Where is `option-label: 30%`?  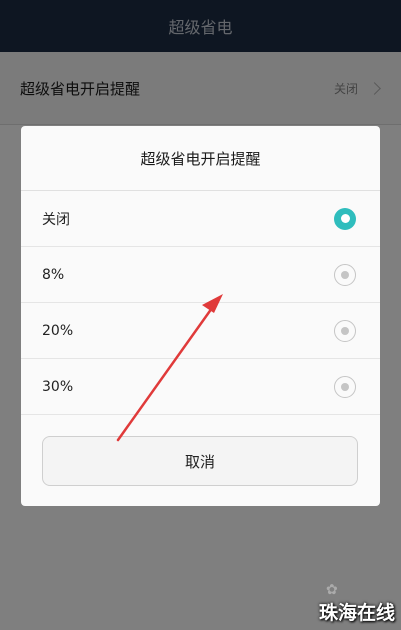
option-label: 30% is located at coordinates (58, 386).